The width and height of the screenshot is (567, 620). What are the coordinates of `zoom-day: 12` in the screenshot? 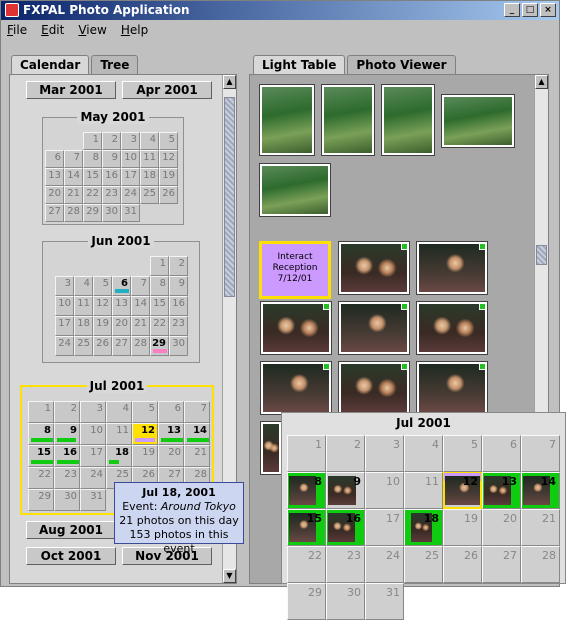 It's located at (462, 490).